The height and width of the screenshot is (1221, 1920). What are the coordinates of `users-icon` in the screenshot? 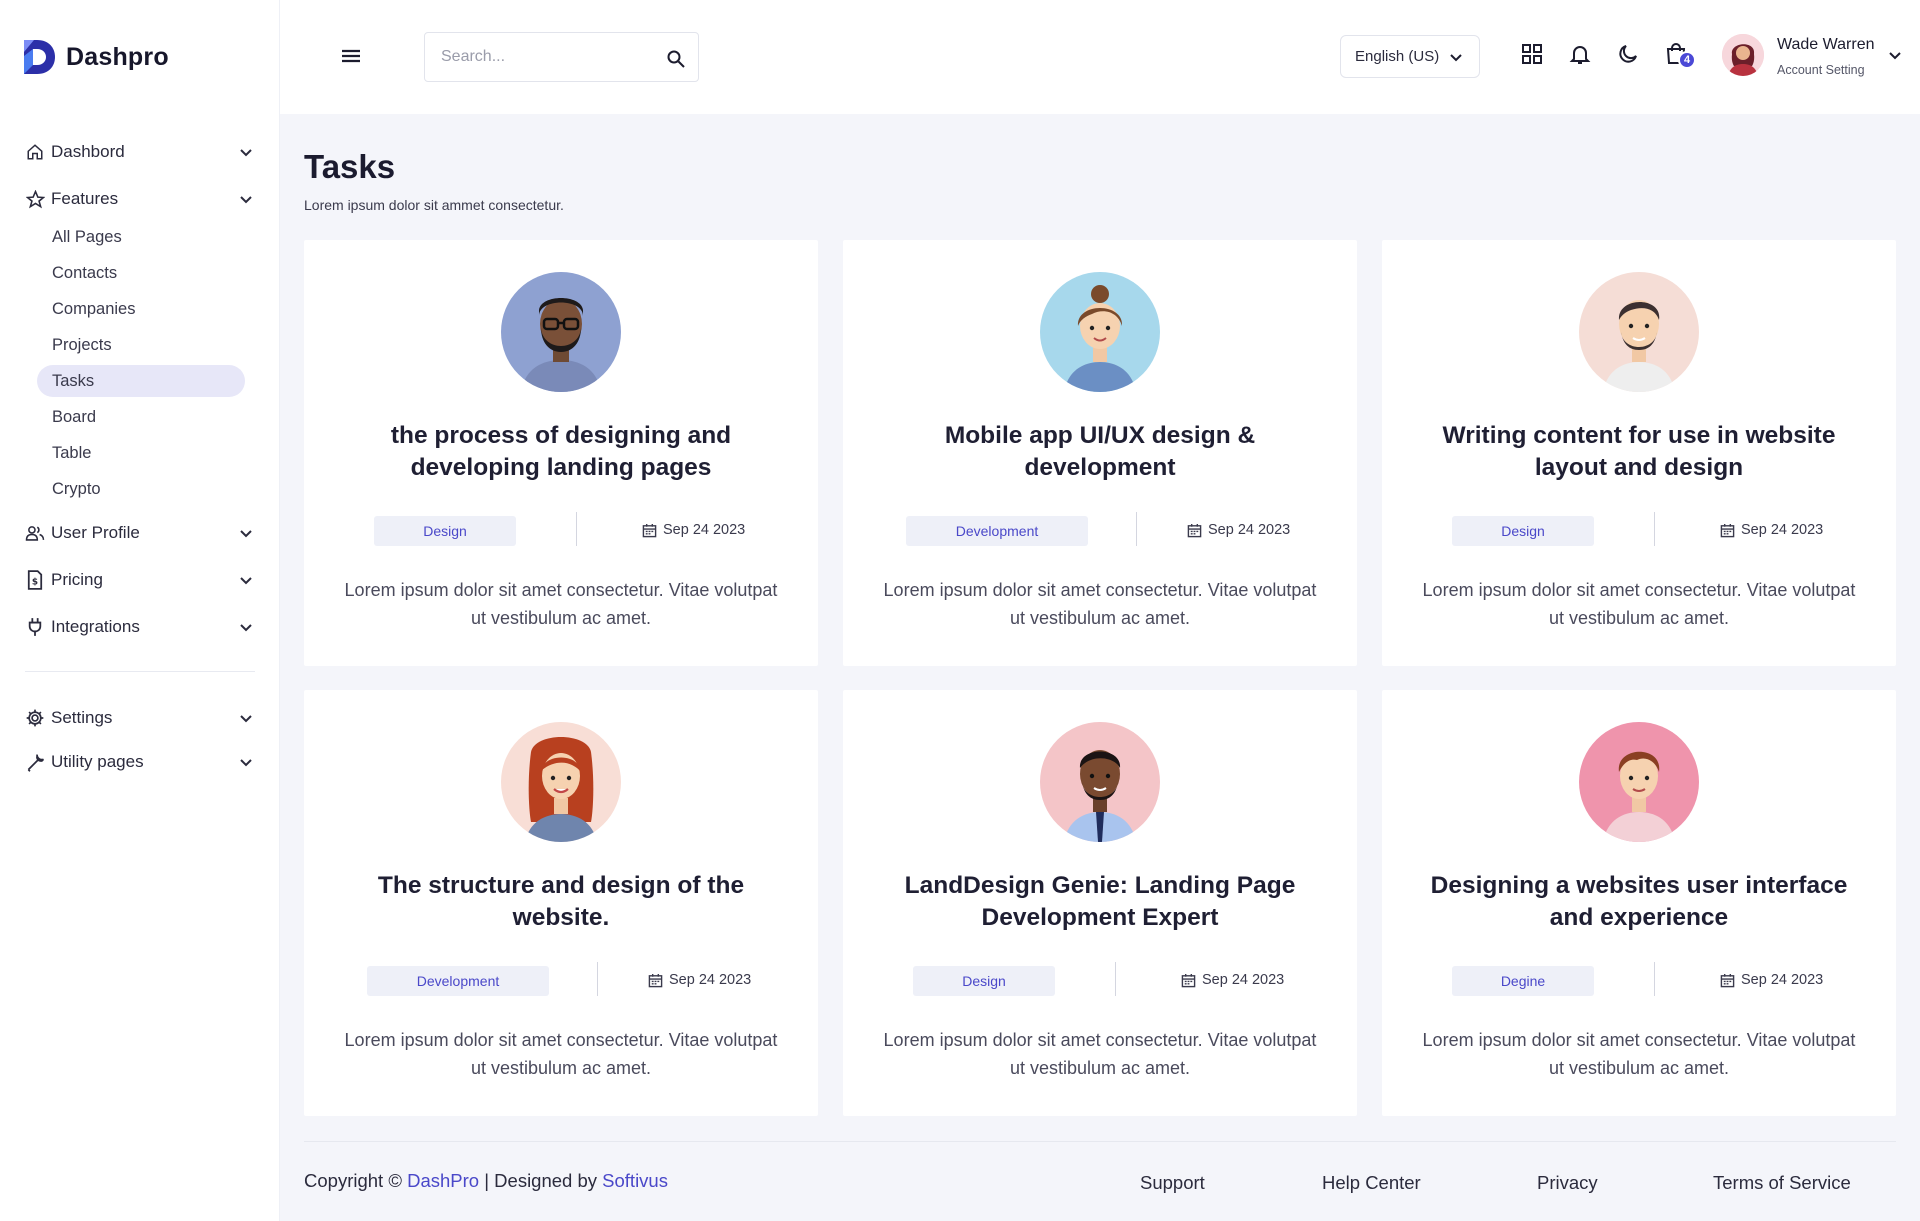 It's located at (35, 533).